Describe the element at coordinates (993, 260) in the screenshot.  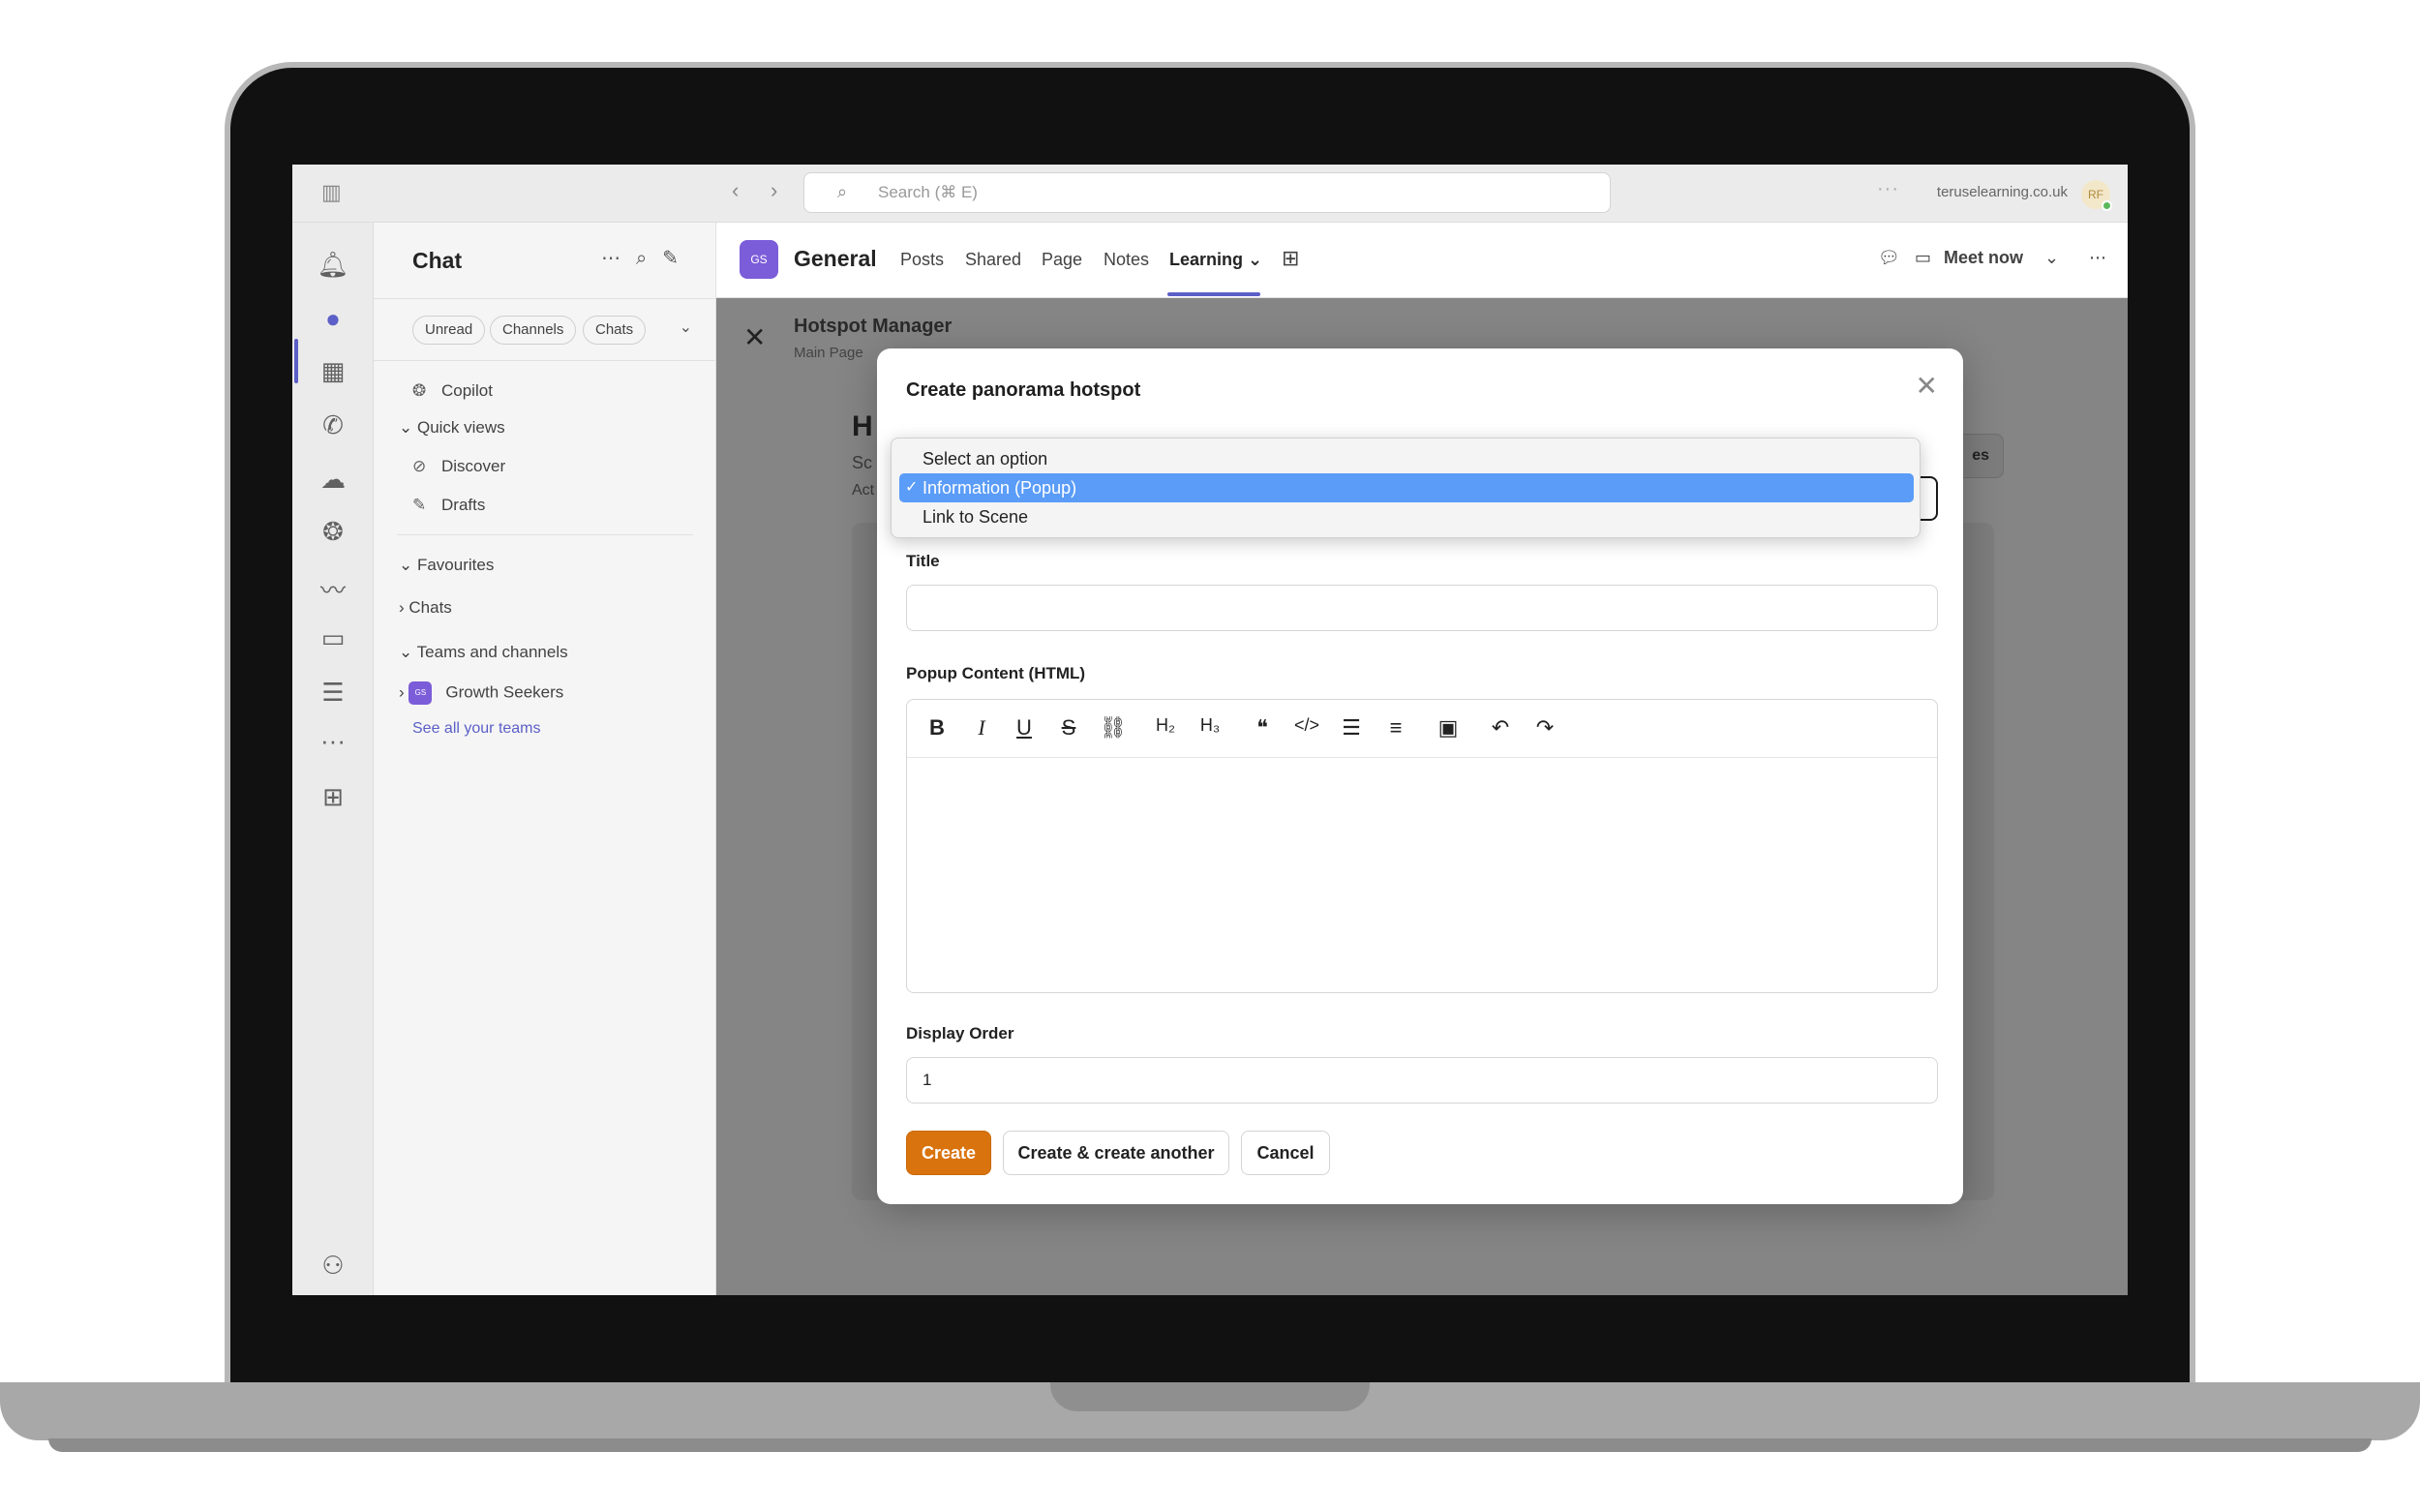
I see `tab-shared: Shared` at that location.